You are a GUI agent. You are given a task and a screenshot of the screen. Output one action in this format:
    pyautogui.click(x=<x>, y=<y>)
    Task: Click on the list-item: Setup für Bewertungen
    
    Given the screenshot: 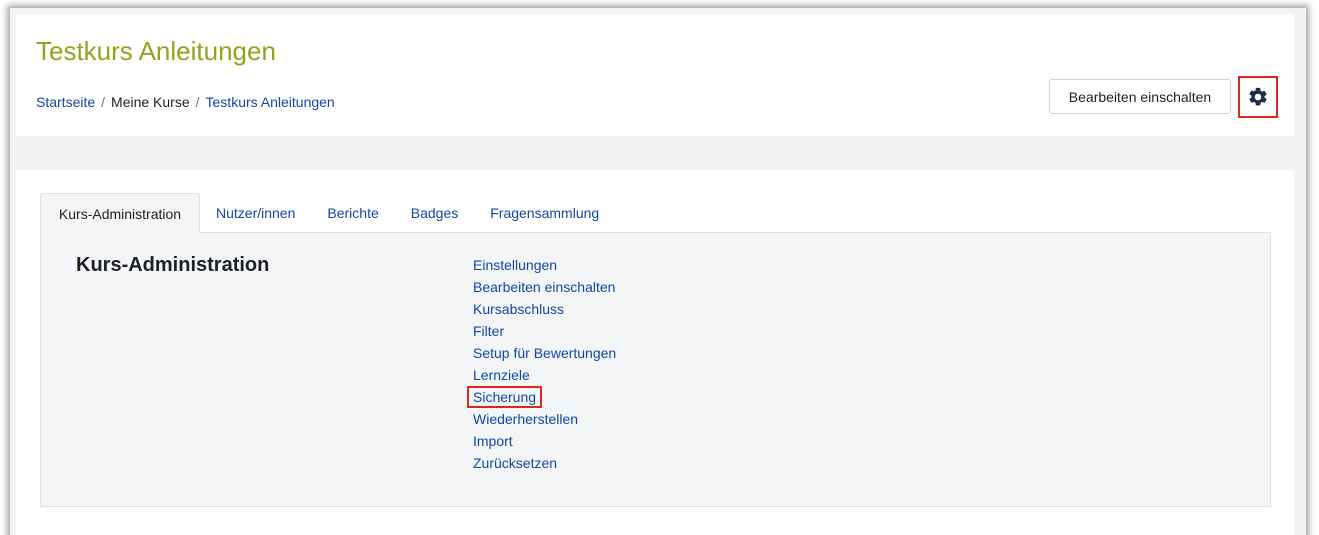 What is the action you would take?
    pyautogui.click(x=544, y=353)
    